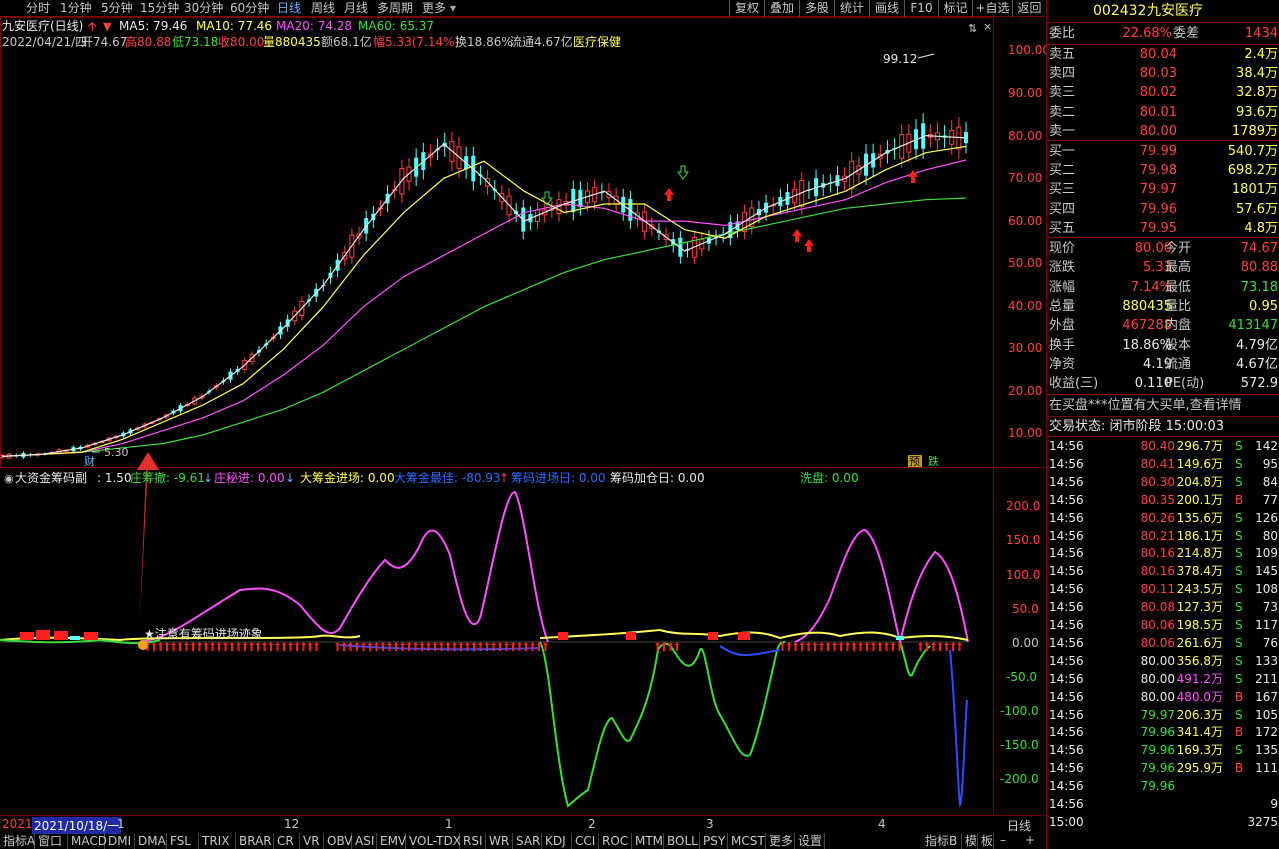 The width and height of the screenshot is (1279, 849). I want to click on bid-price: 79.96, so click(1158, 209).